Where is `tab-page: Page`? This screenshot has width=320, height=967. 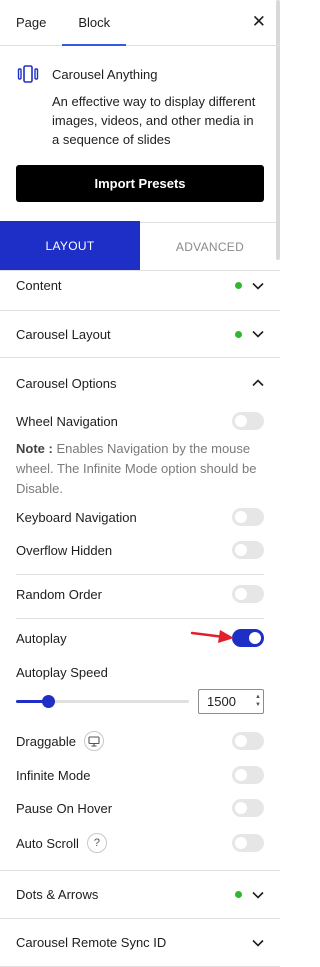 tab-page: Page is located at coordinates (31, 22).